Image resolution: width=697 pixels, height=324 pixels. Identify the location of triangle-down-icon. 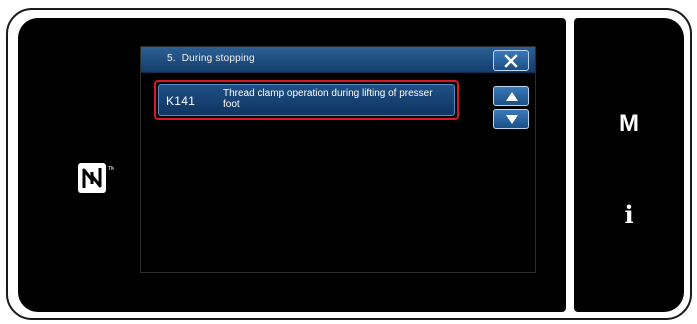
(512, 119).